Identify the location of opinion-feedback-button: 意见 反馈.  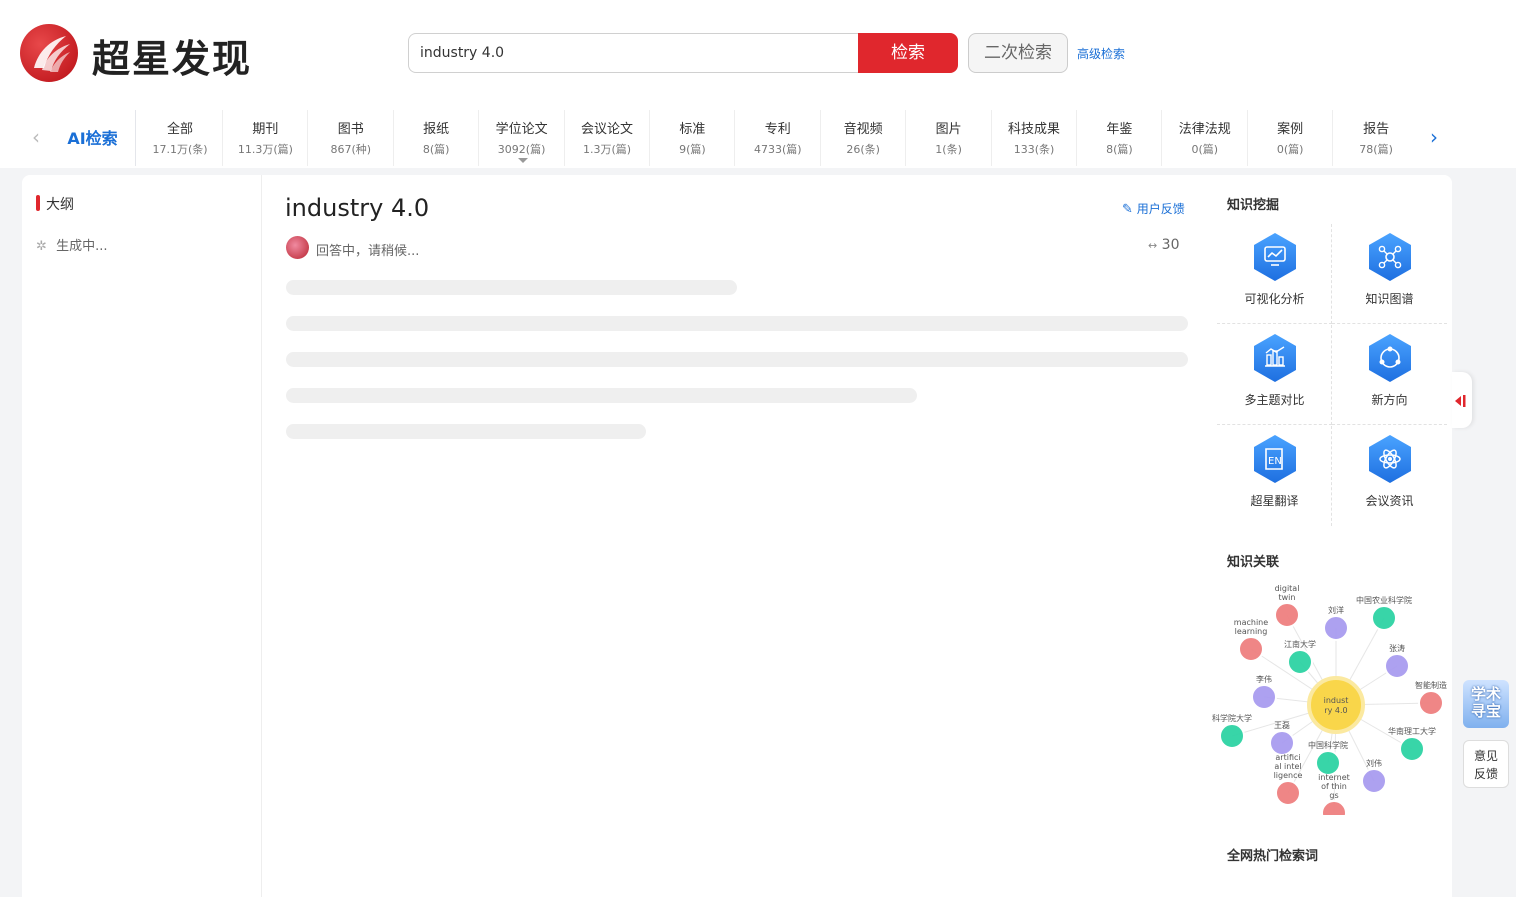
(1486, 764).